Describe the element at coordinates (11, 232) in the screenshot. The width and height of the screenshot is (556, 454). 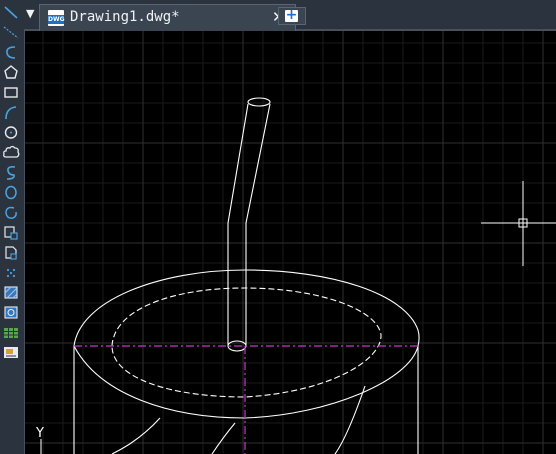
I see `insert-block-icon` at that location.